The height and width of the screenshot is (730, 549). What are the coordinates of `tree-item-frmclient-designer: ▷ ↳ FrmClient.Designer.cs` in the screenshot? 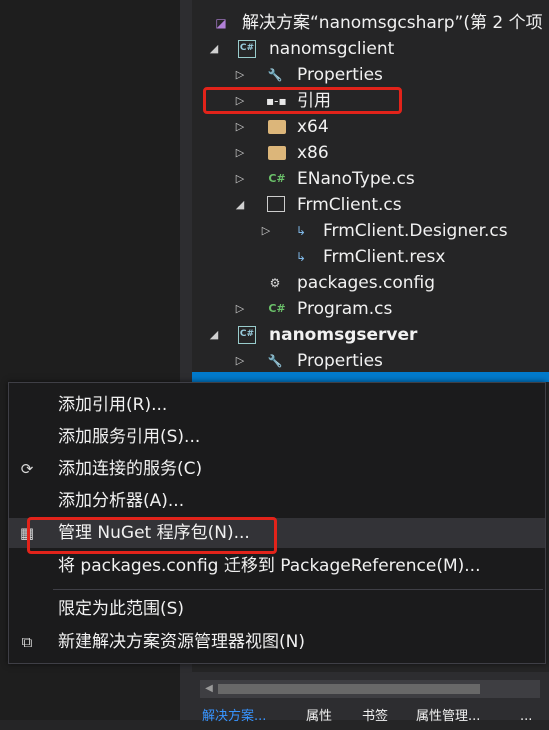 It's located at (370, 231).